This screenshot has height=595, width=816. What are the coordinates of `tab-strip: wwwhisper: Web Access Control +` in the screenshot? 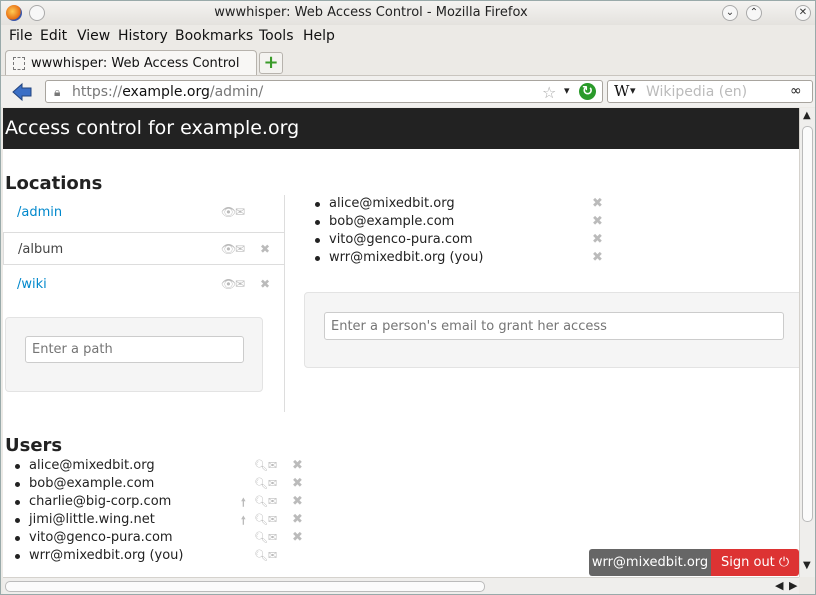 It's located at (408, 61).